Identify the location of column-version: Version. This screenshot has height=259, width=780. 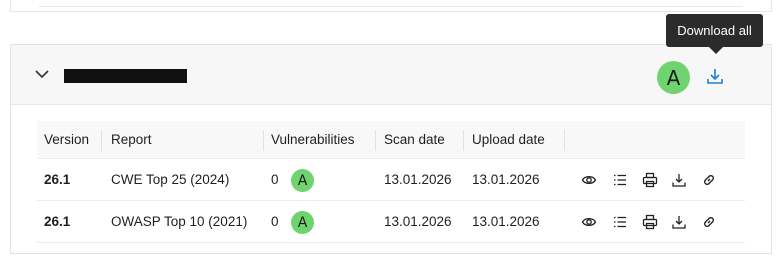
(66, 140).